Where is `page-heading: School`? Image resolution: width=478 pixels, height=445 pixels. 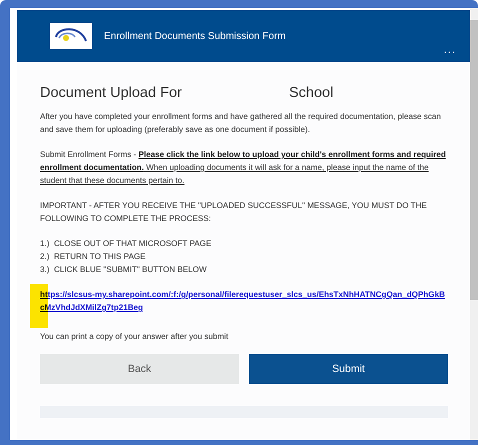 page-heading: School is located at coordinates (311, 93).